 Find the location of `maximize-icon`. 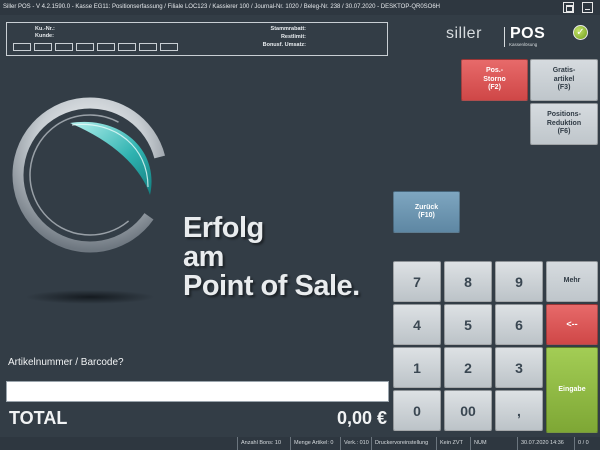

maximize-icon is located at coordinates (568, 7).